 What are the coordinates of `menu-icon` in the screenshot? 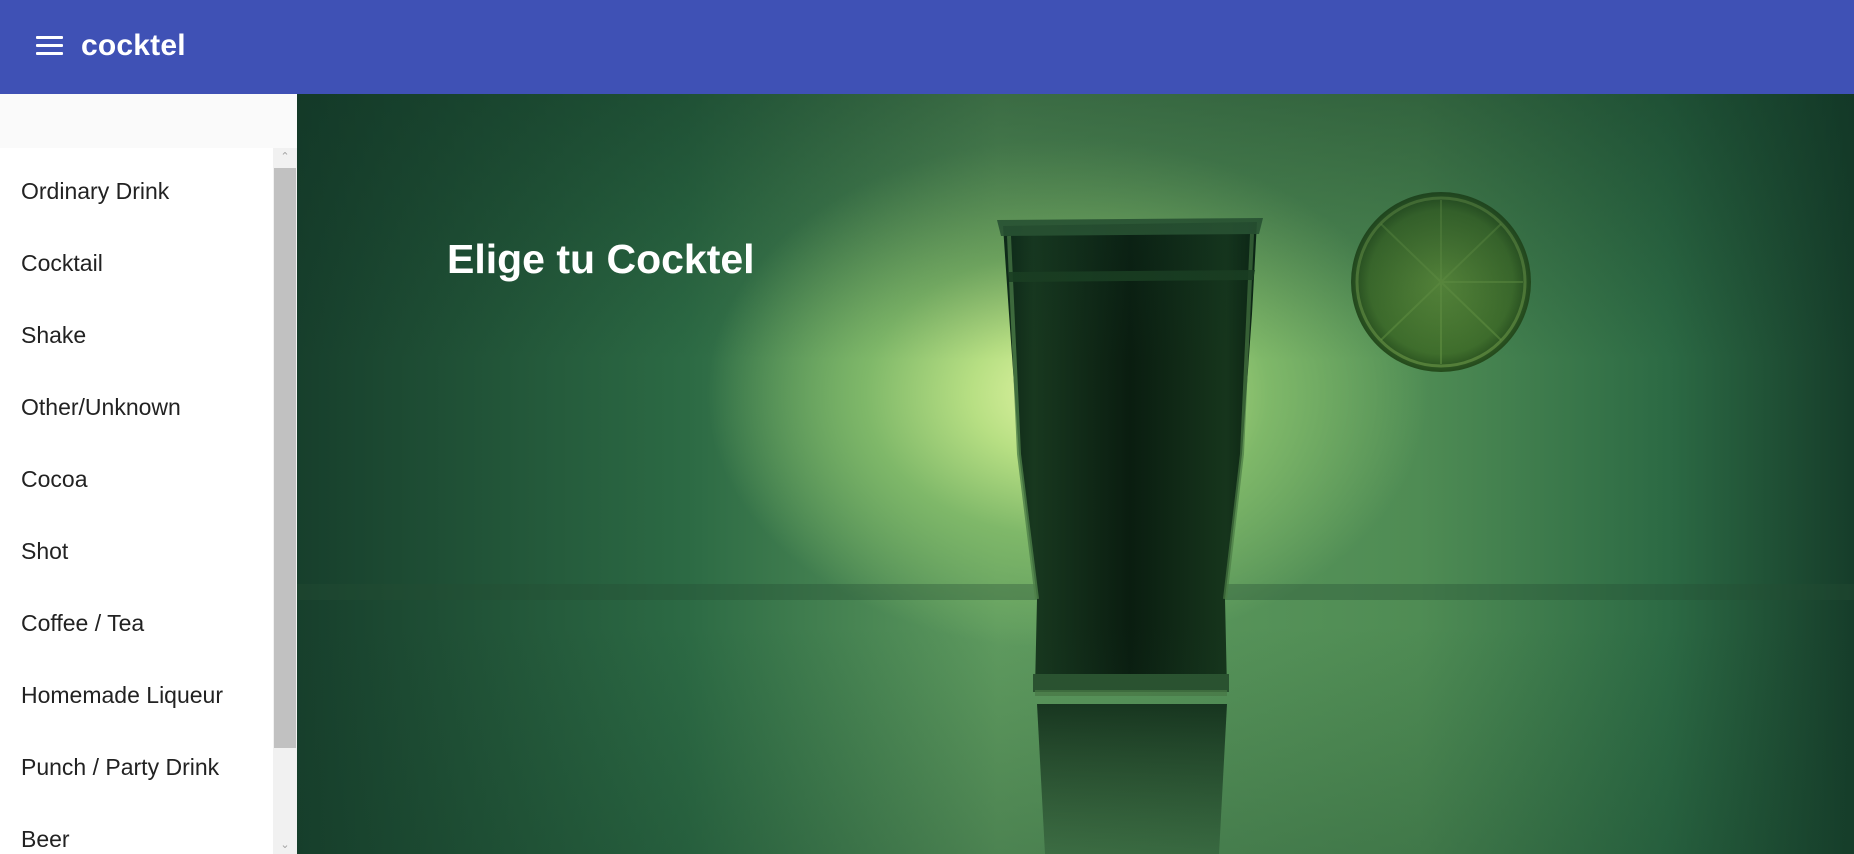 It's located at (50, 47).